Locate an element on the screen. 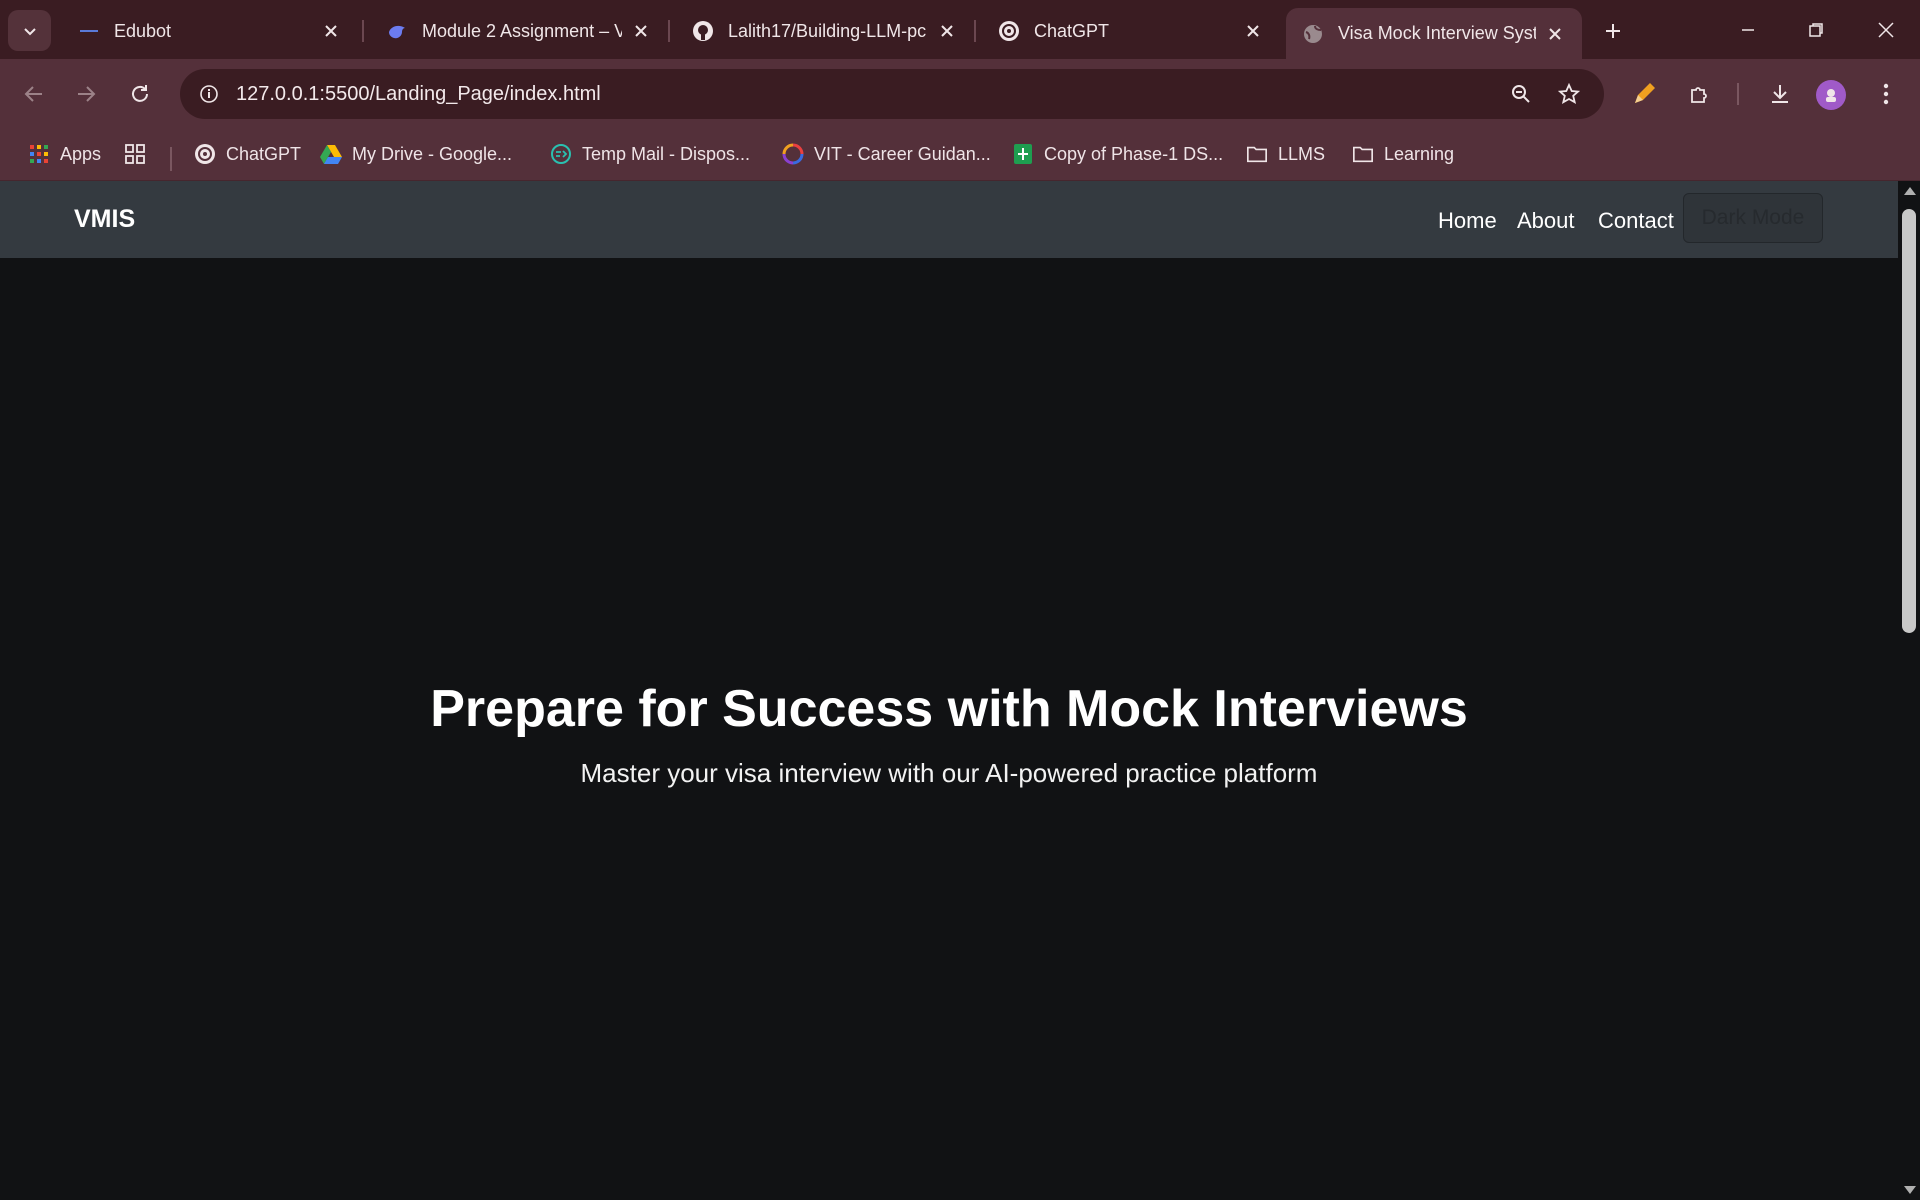 The height and width of the screenshot is (1200, 1920). tab-github: Lalith17/Building-LLM-pc is located at coordinates (825, 31).